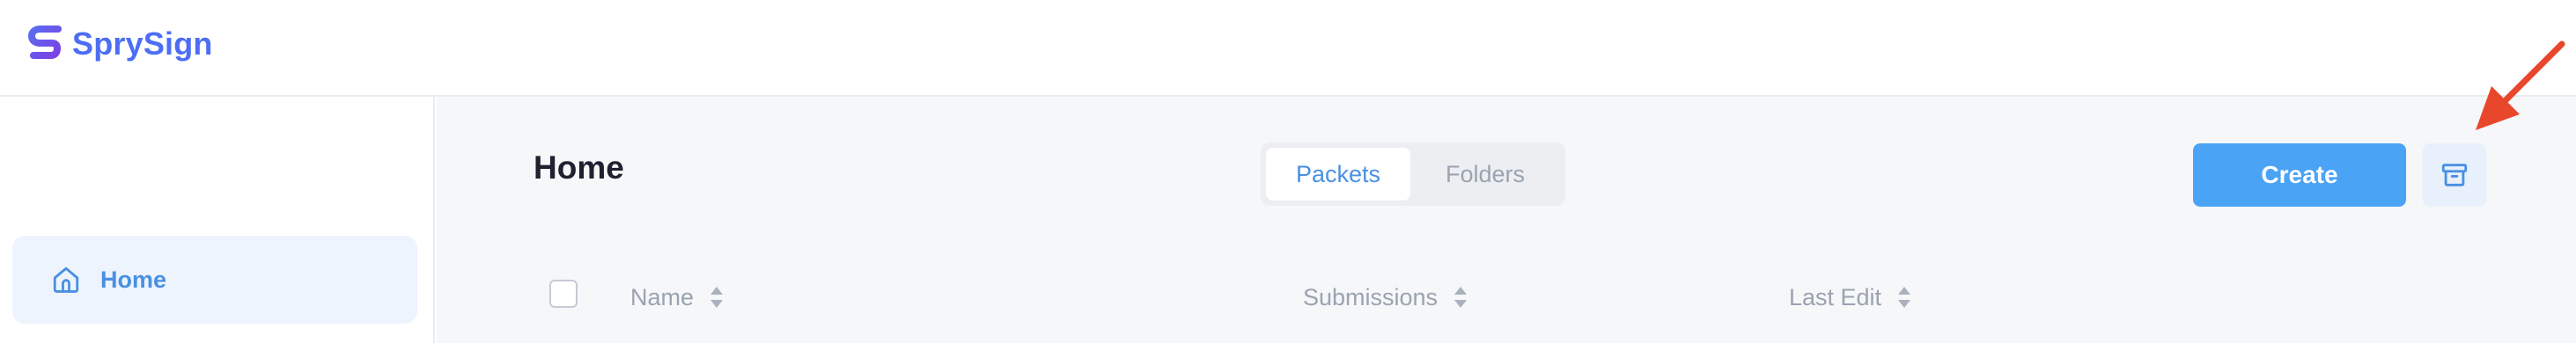 The height and width of the screenshot is (343, 2576). Describe the element at coordinates (563, 294) in the screenshot. I see `select-all-checkbox` at that location.